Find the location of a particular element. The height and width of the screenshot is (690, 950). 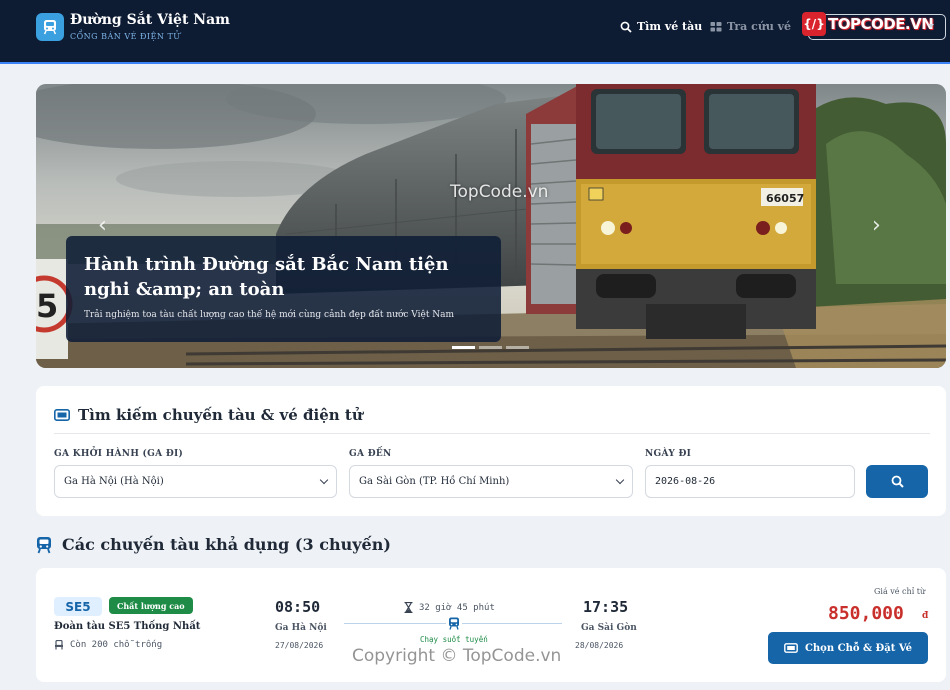

departure-date-input: 2026-08-26 is located at coordinates (750, 481).